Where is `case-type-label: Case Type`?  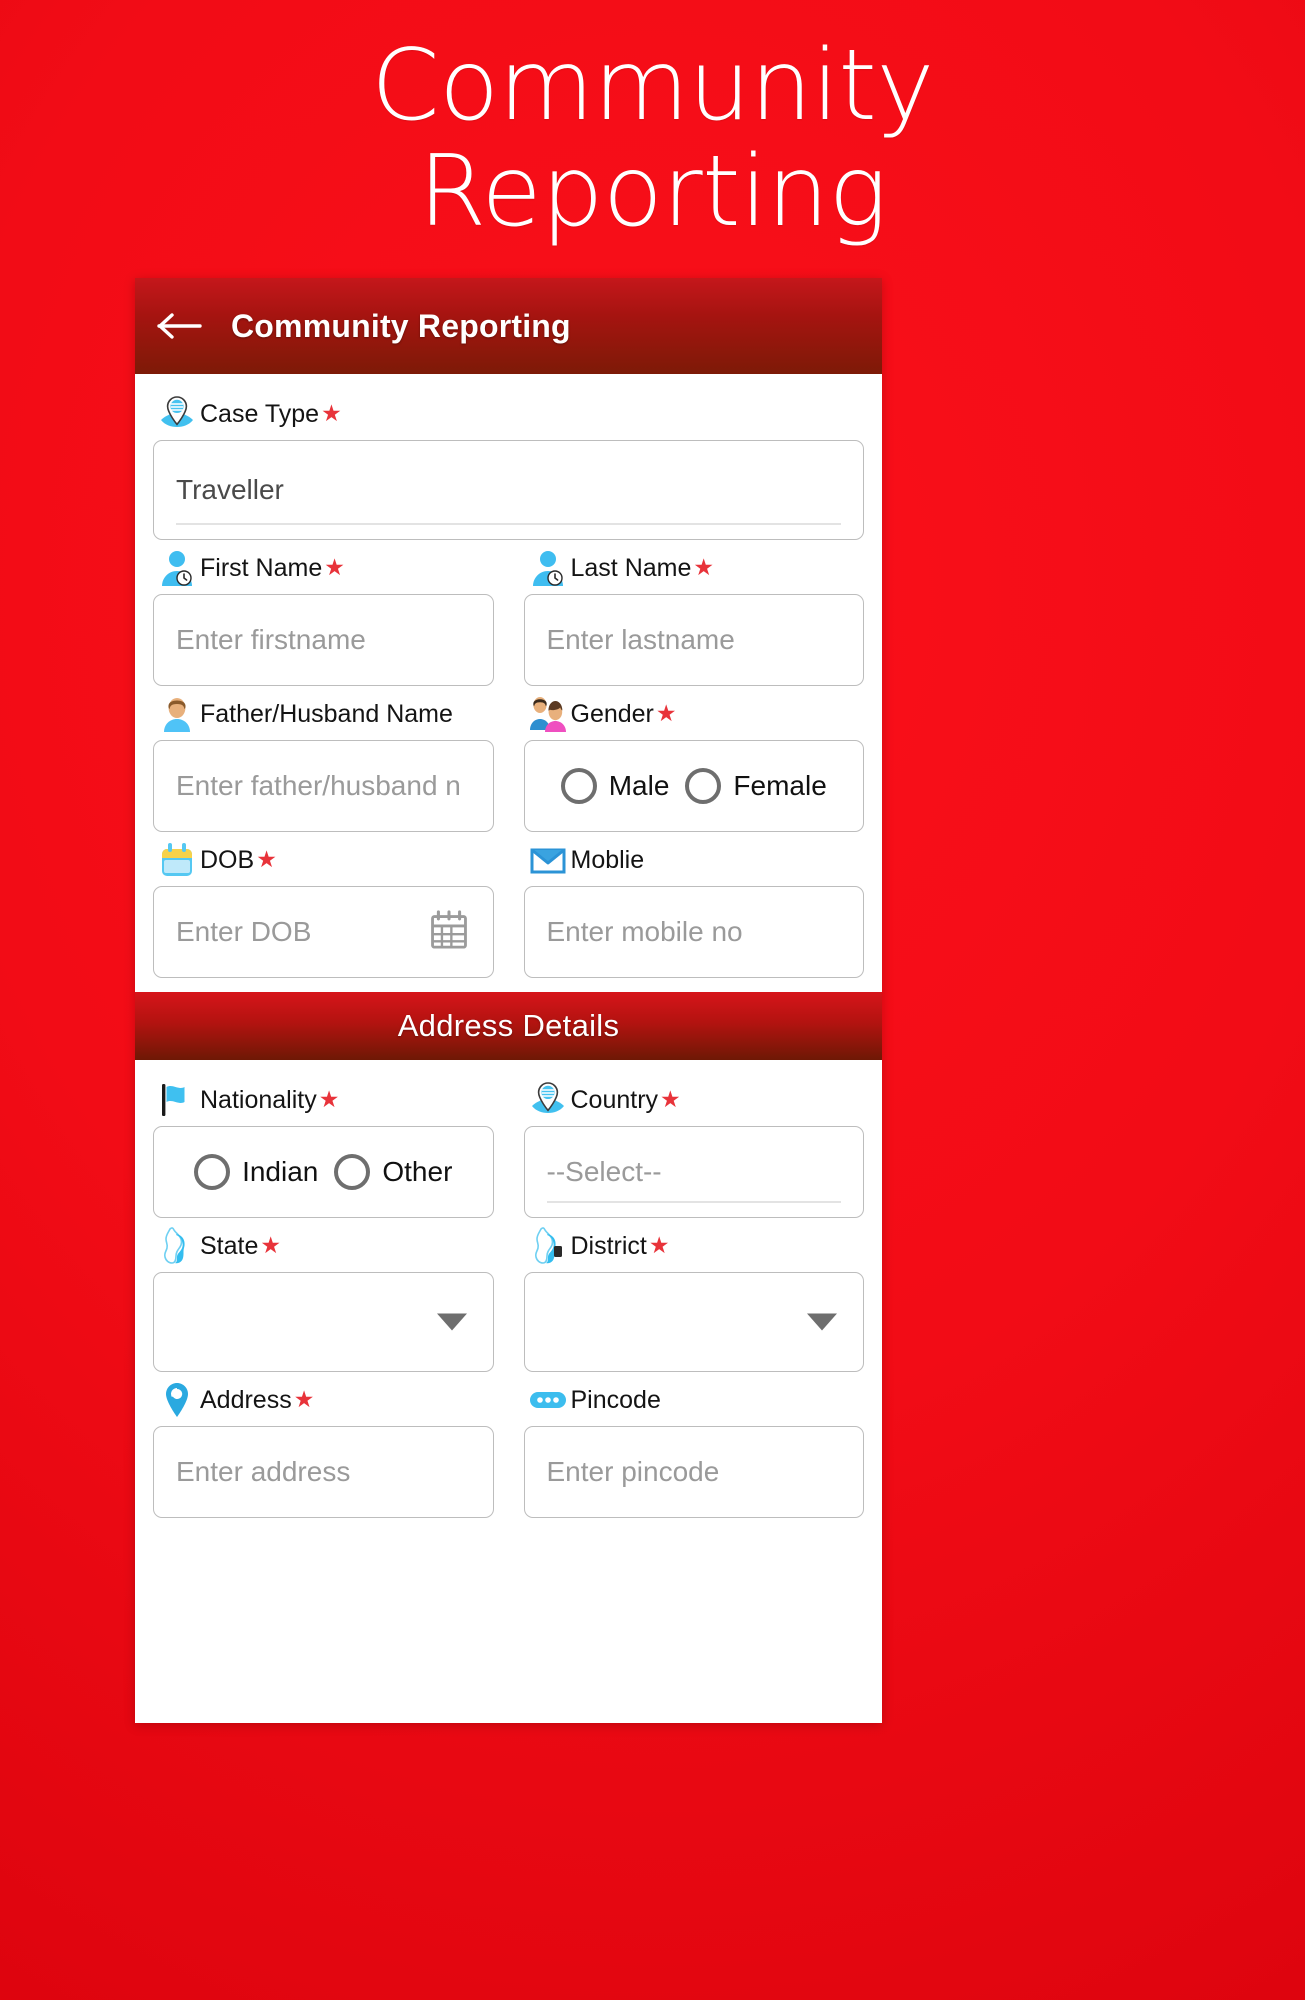
case-type-label: Case Type is located at coordinates (260, 413).